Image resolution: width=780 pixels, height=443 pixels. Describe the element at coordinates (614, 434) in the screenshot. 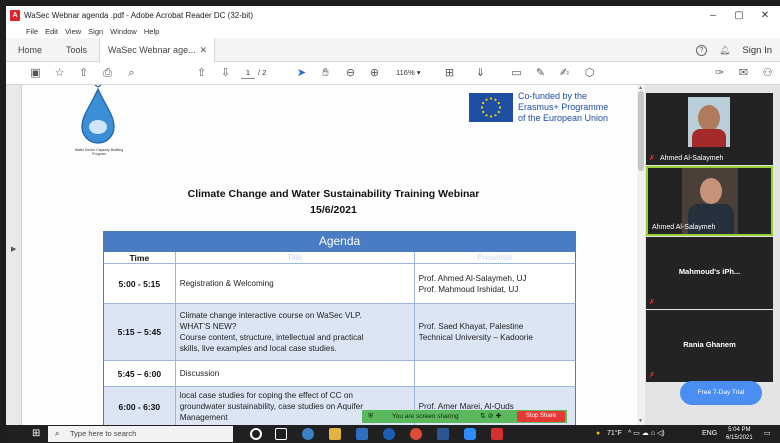

I see `weather-temp: 71°F` at that location.